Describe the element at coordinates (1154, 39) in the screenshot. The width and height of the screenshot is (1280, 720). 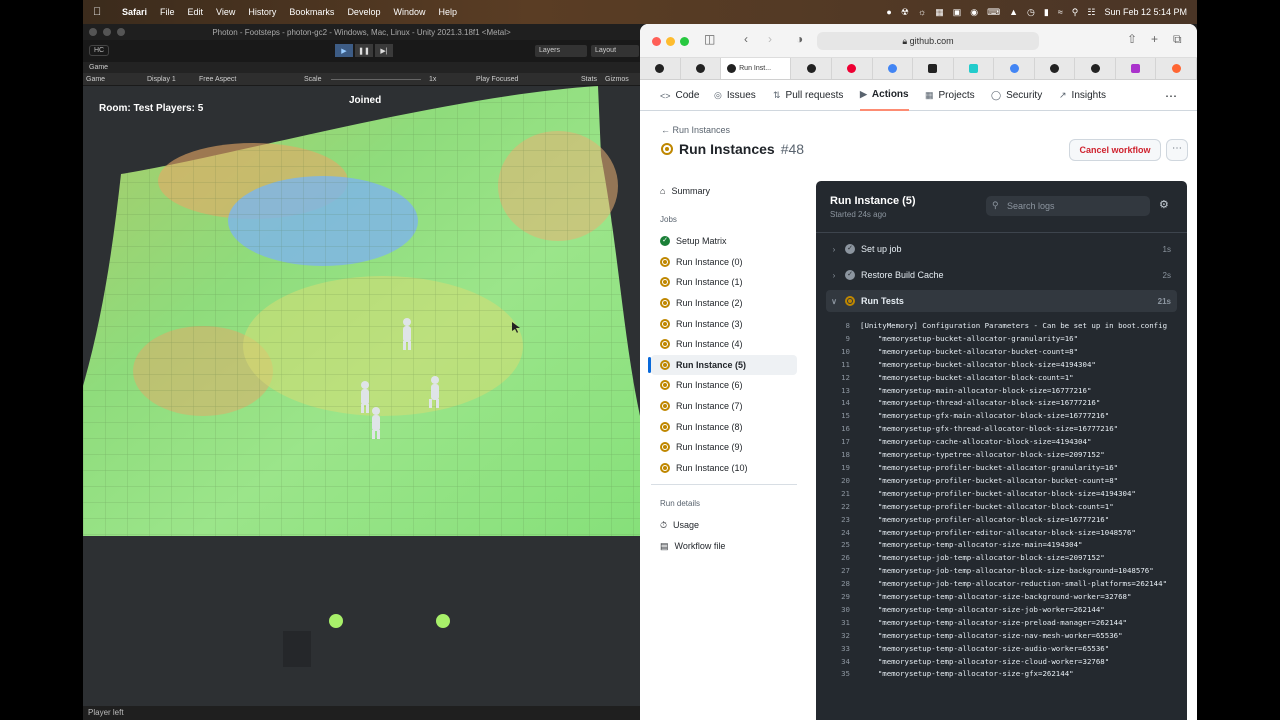
I see `new-tab-icon: +` at that location.